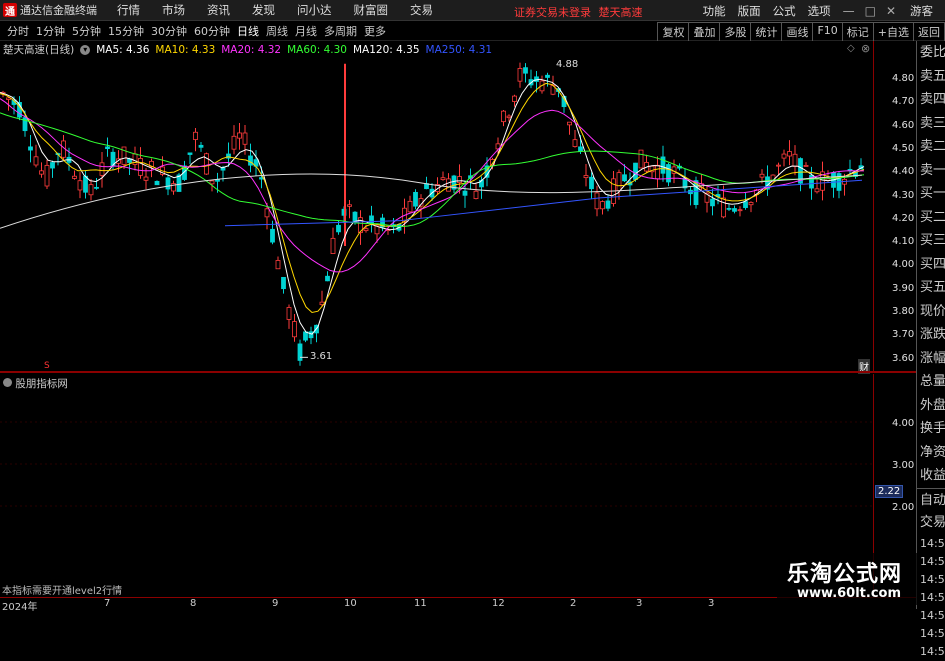 The height and width of the screenshot is (661, 945). What do you see at coordinates (58, 10) in the screenshot?
I see `app-name: 通达信金融终端` at bounding box center [58, 10].